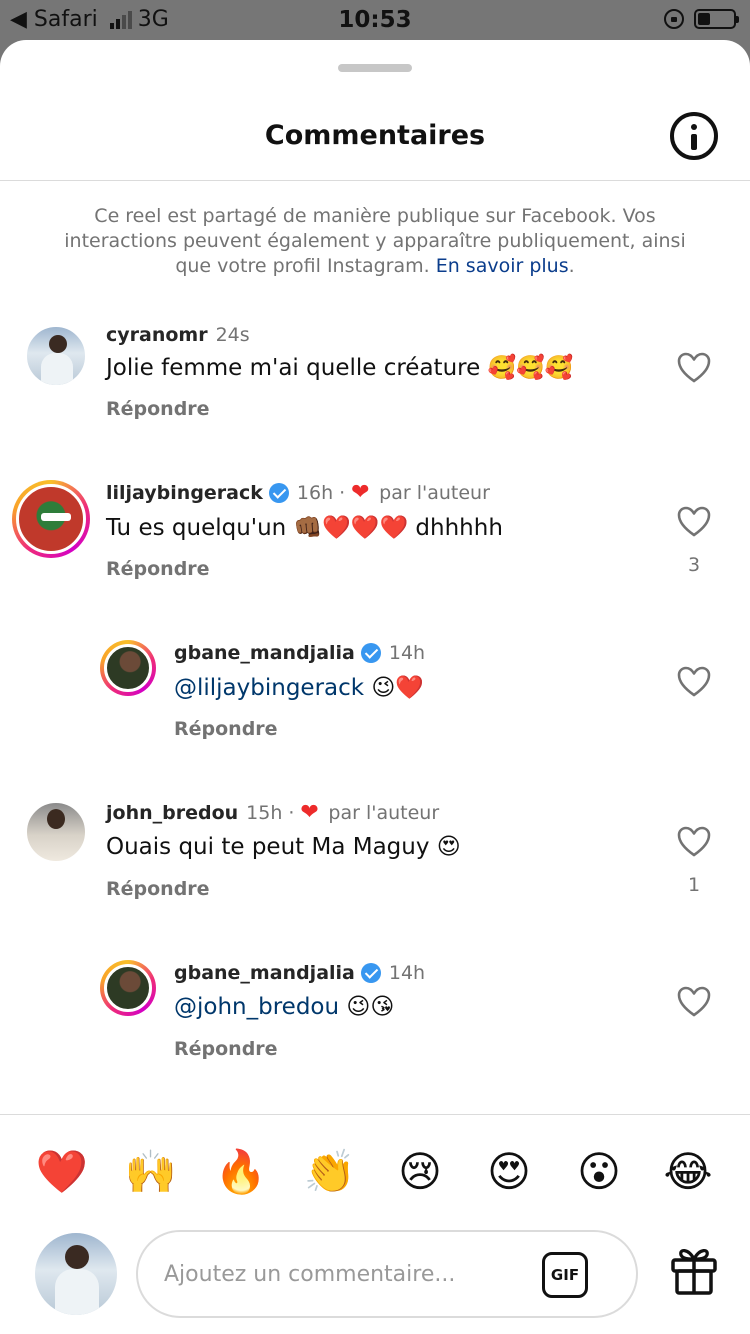 This screenshot has height=1334, width=750. Describe the element at coordinates (398, 688) in the screenshot. I see `comment-emoji: 😉❤️` at that location.